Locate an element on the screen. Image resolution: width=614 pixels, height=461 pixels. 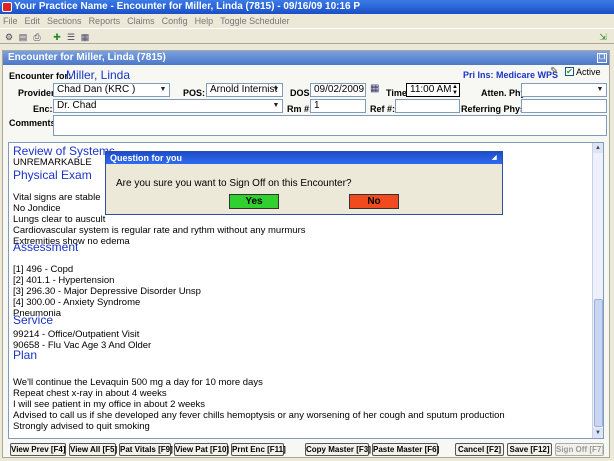
menu-toggle-scheduler: Toggle Scheduler is located at coordinates (255, 21).